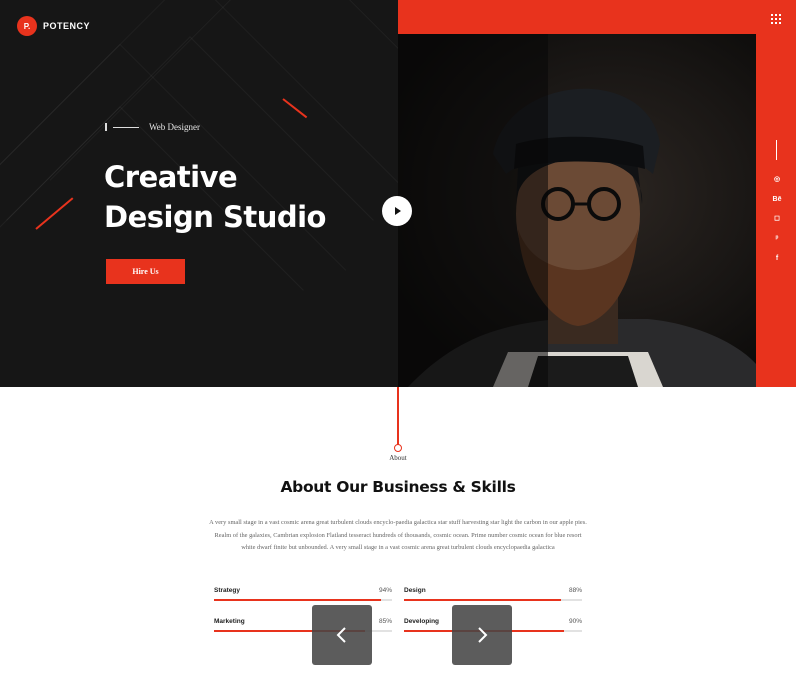  I want to click on hero-headline: Creative Design Studio, so click(215, 197).